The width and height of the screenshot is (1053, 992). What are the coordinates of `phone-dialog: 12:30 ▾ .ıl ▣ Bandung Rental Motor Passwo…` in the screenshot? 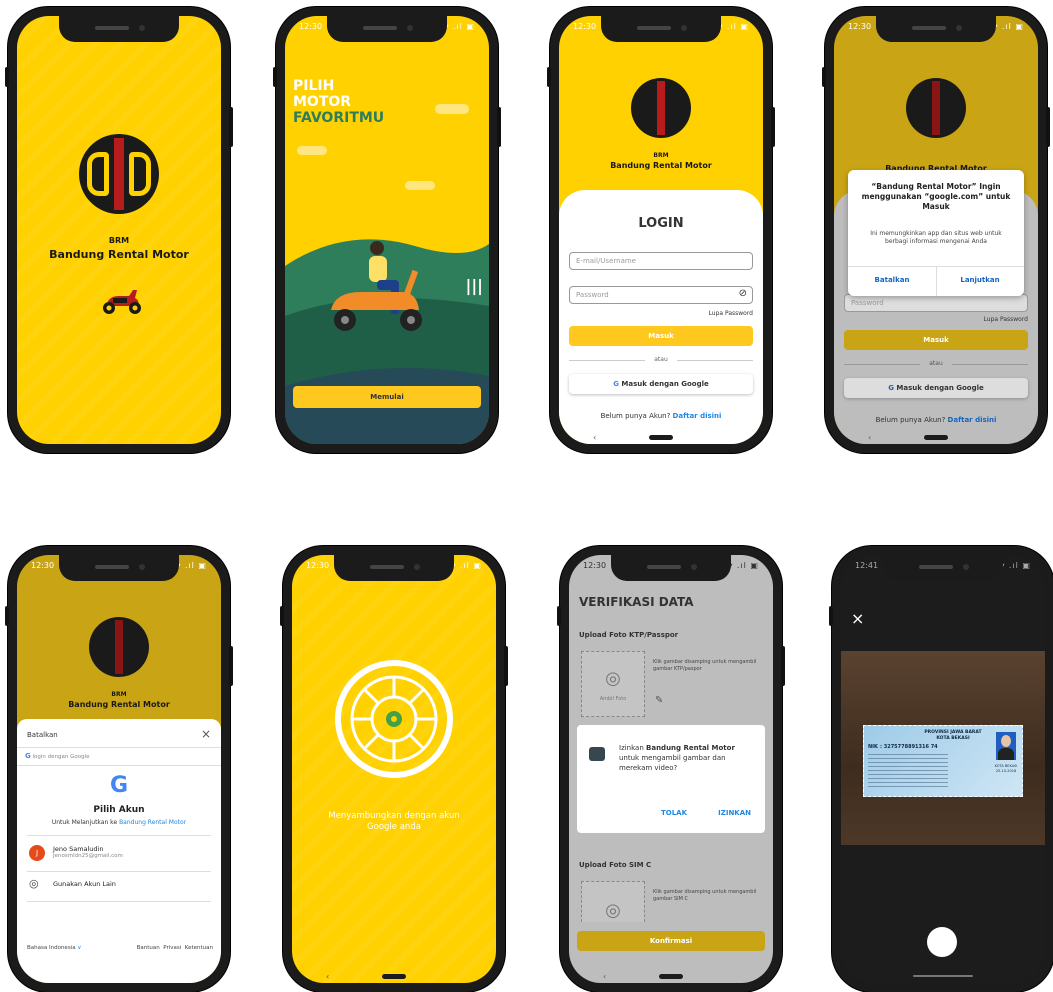 It's located at (936, 230).